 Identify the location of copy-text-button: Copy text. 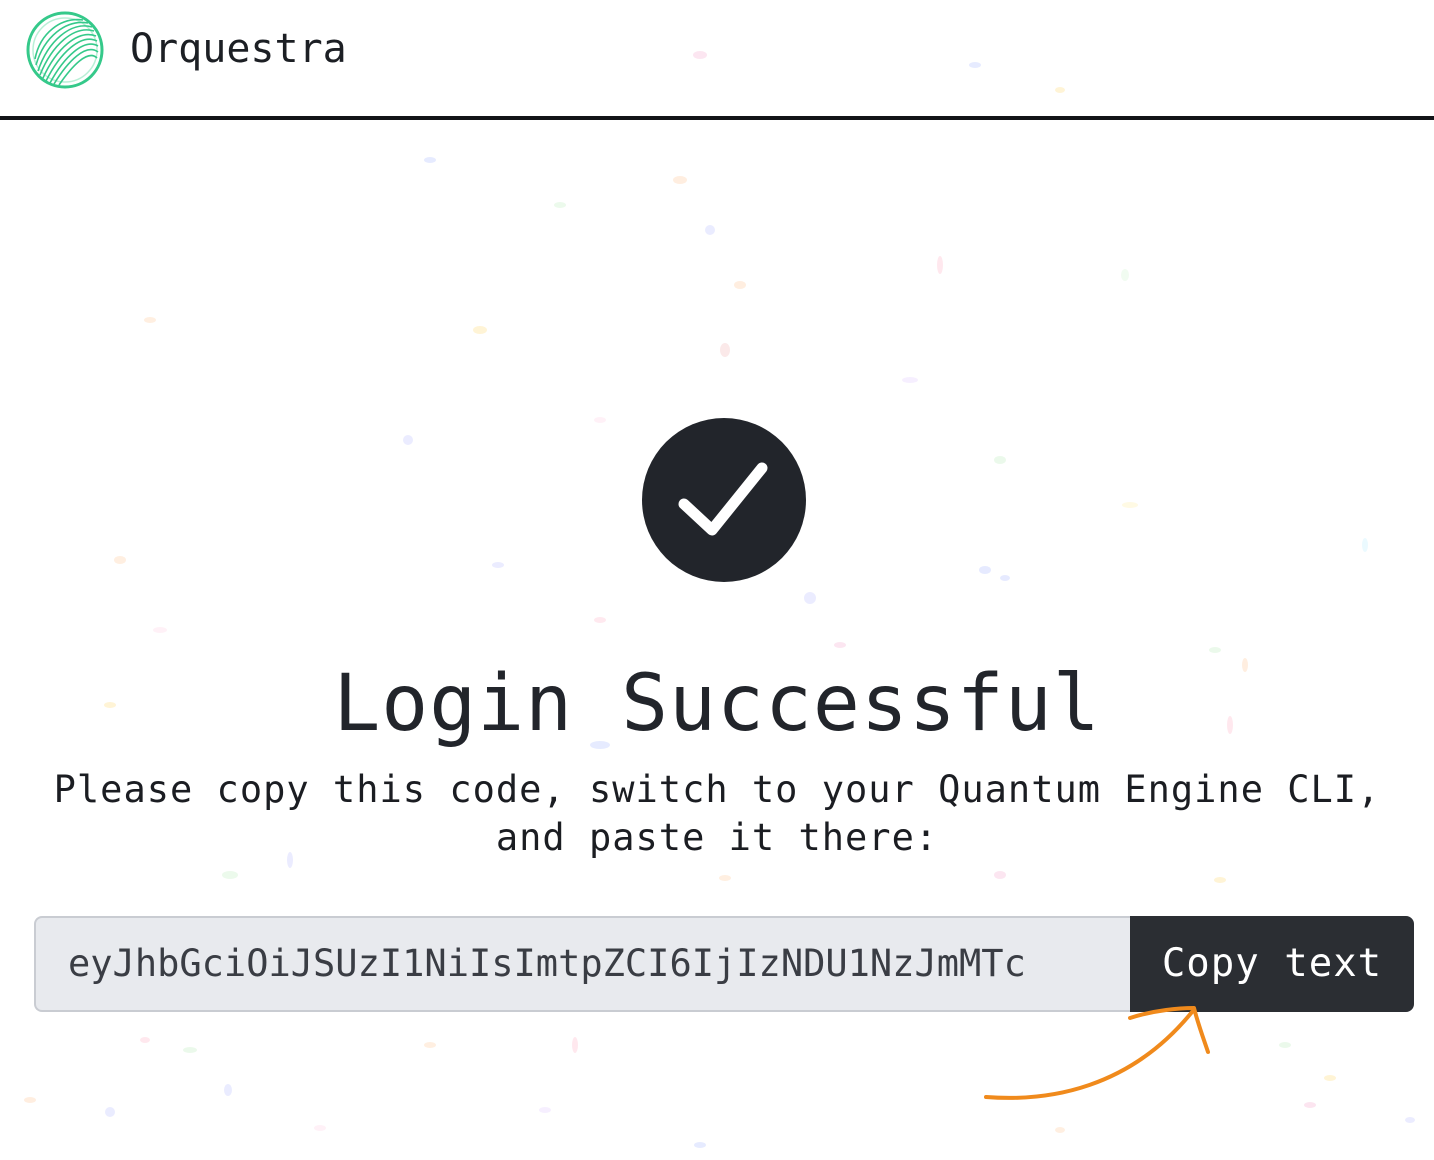
(1272, 964).